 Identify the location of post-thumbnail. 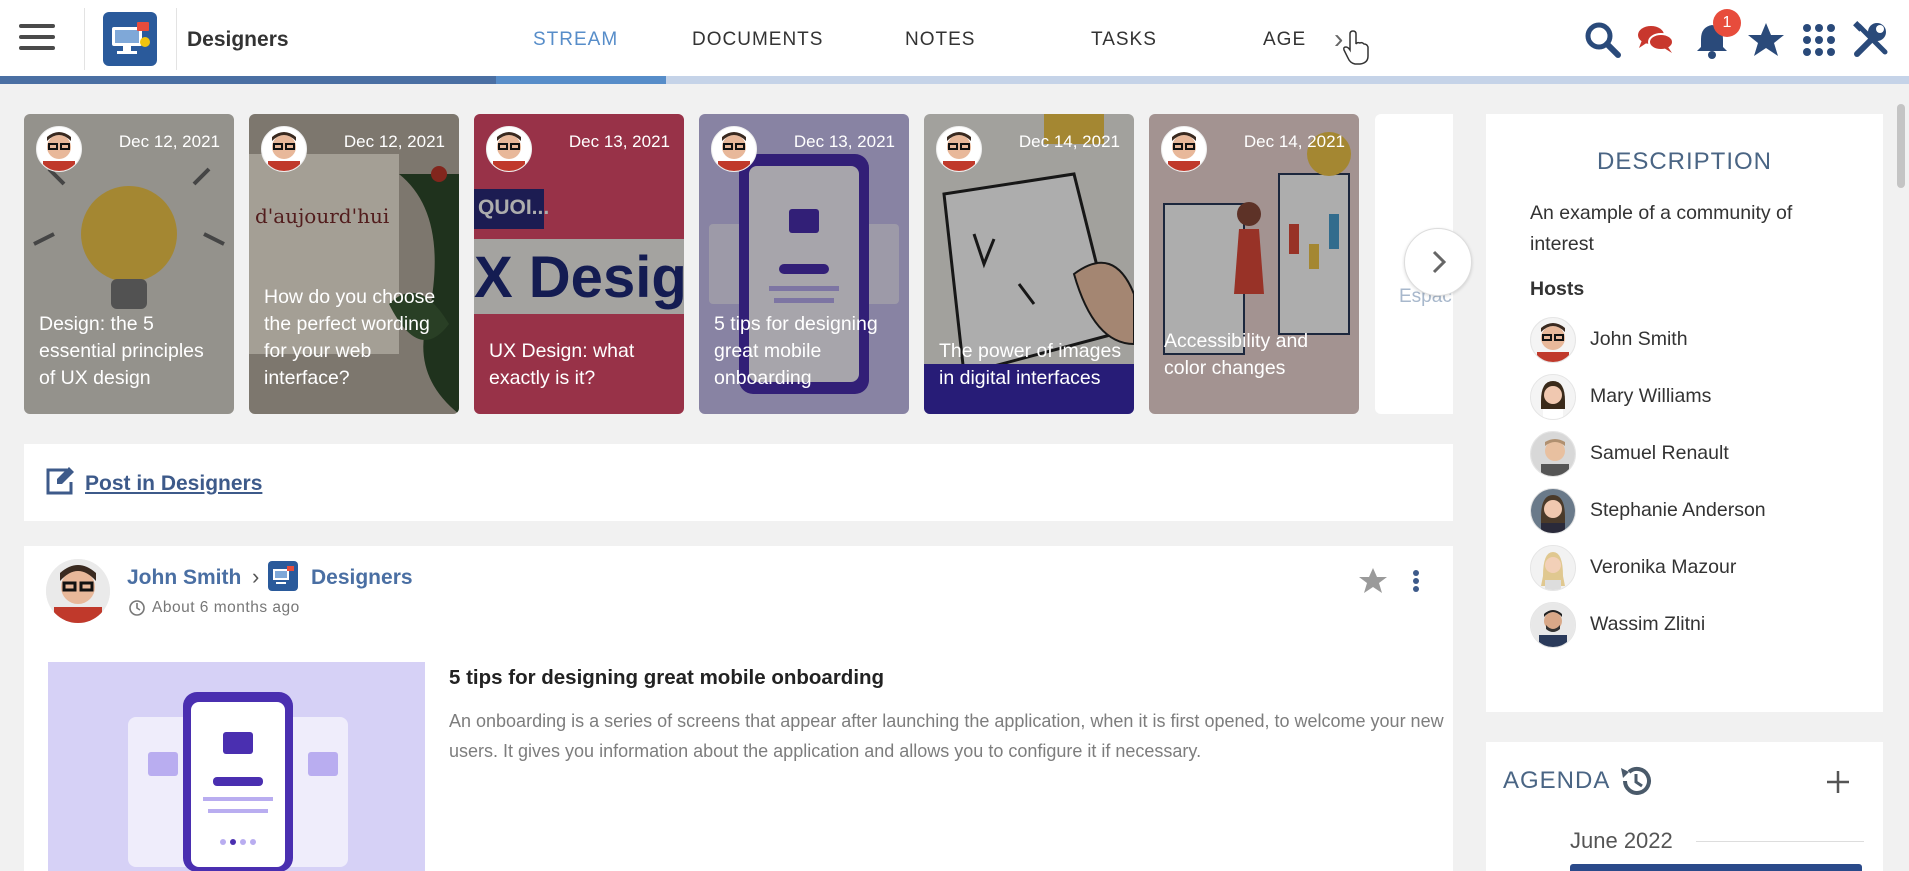
(236, 766).